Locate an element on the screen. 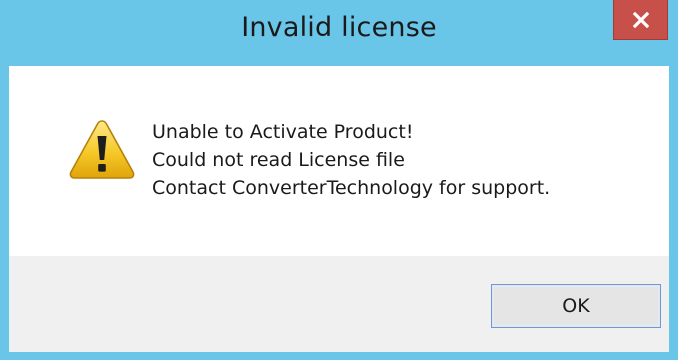  ok-button: OK is located at coordinates (576, 306).